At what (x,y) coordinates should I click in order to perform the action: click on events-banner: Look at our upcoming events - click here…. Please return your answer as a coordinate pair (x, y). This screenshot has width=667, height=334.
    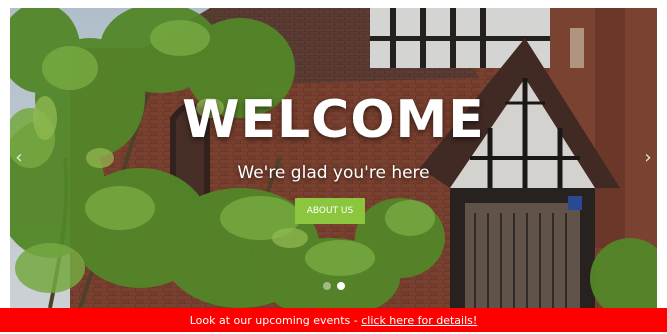
    Looking at the image, I should click on (333, 320).